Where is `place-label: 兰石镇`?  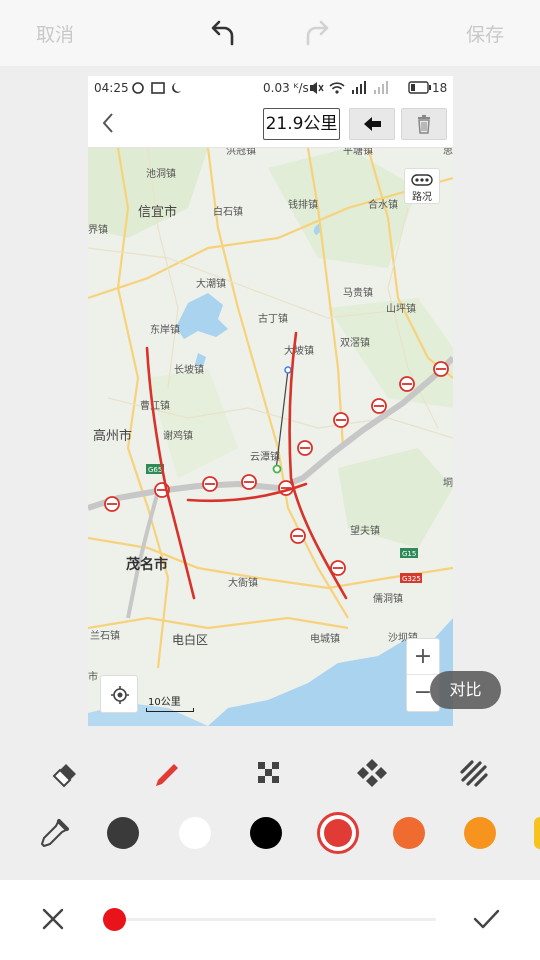 place-label: 兰石镇 is located at coordinates (105, 635).